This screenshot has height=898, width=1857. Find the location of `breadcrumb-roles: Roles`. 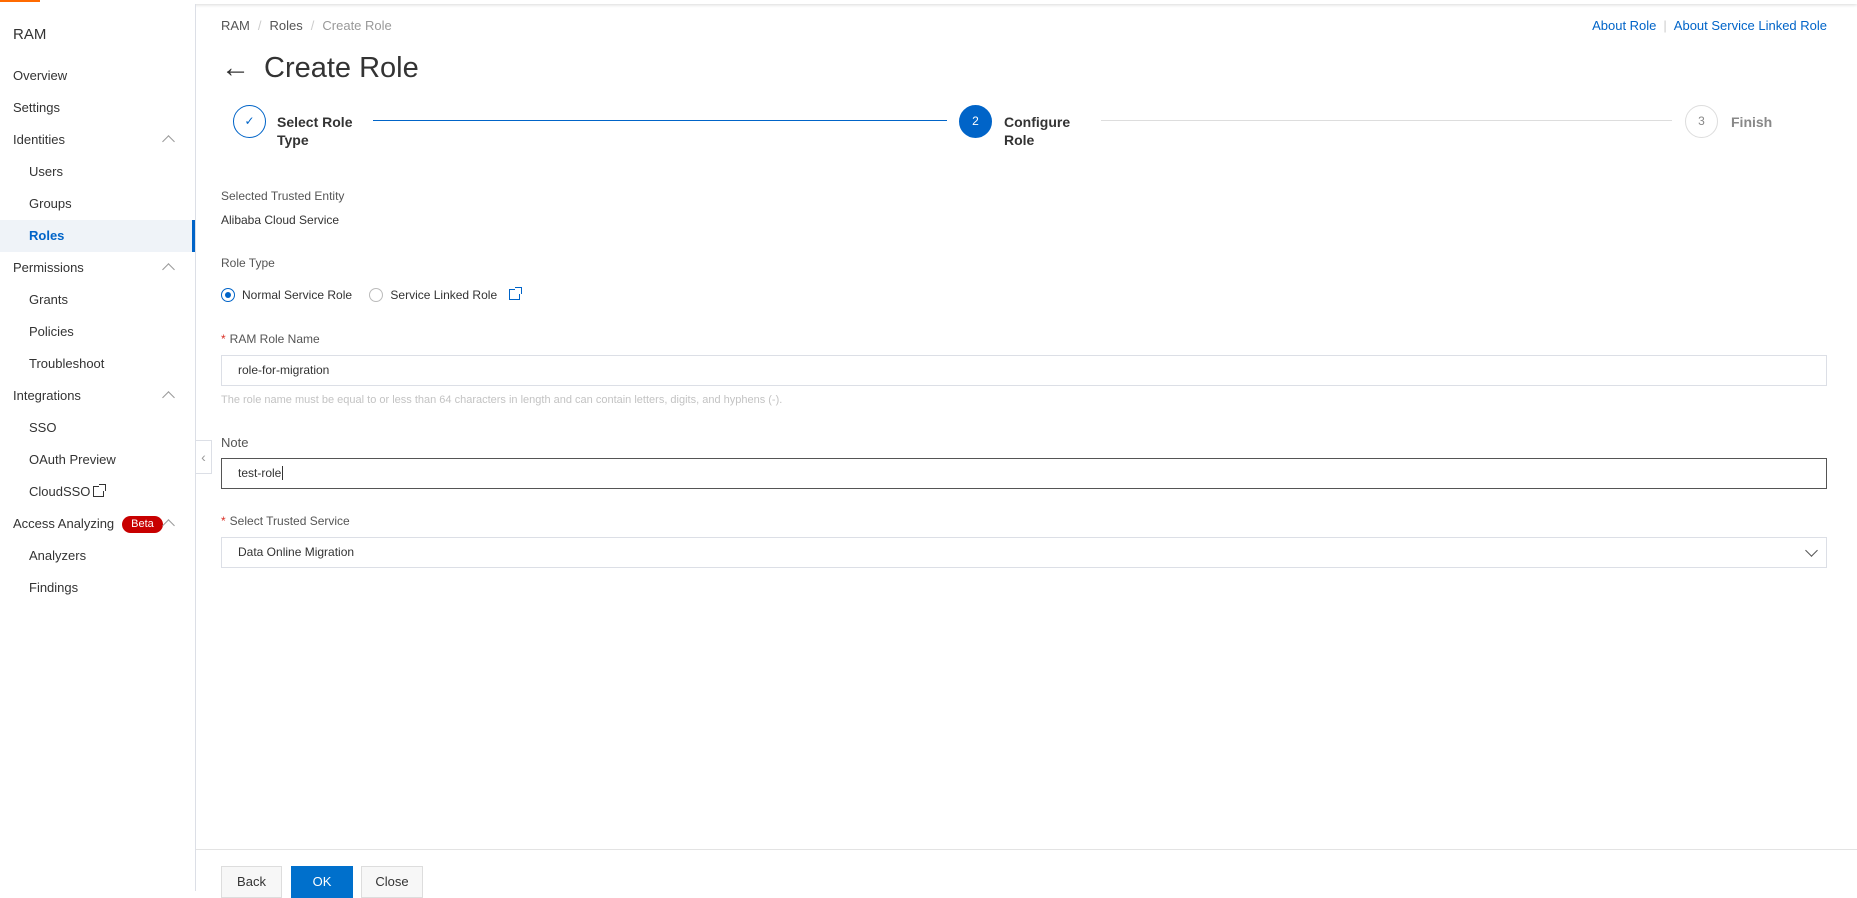

breadcrumb-roles: Roles is located at coordinates (286, 25).